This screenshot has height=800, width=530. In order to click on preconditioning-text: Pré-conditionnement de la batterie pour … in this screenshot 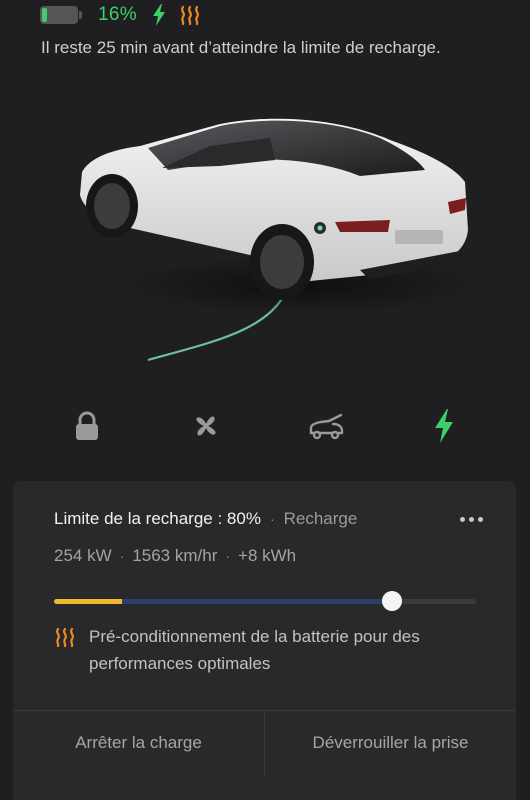, I will do `click(254, 650)`.